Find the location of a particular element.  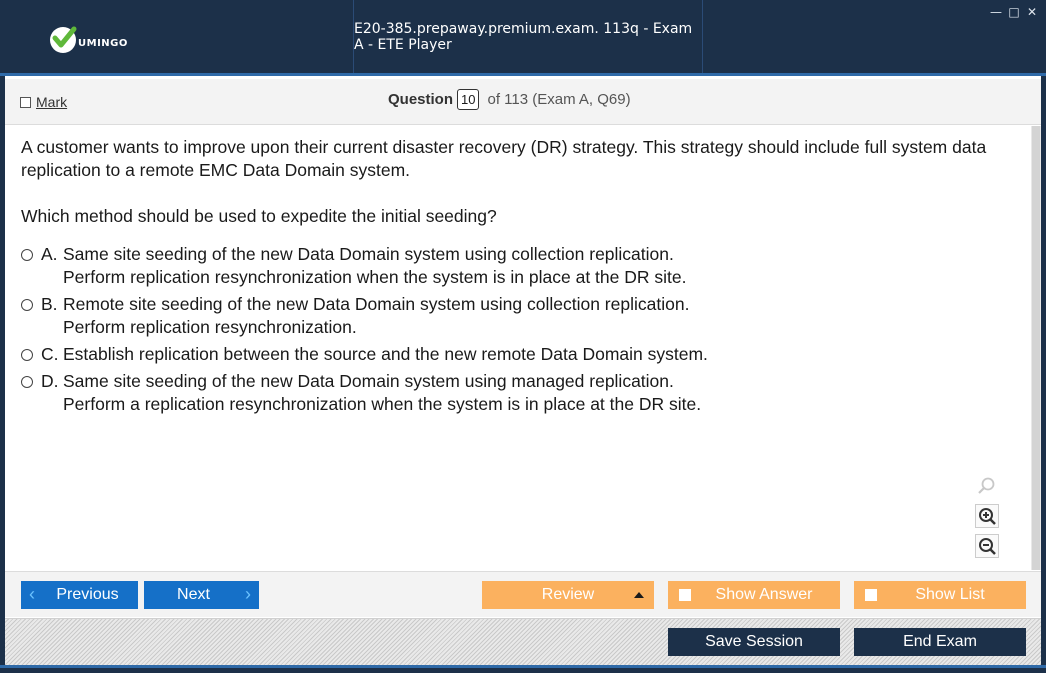

window-controls: — □ ✕ is located at coordinates (1014, 12).